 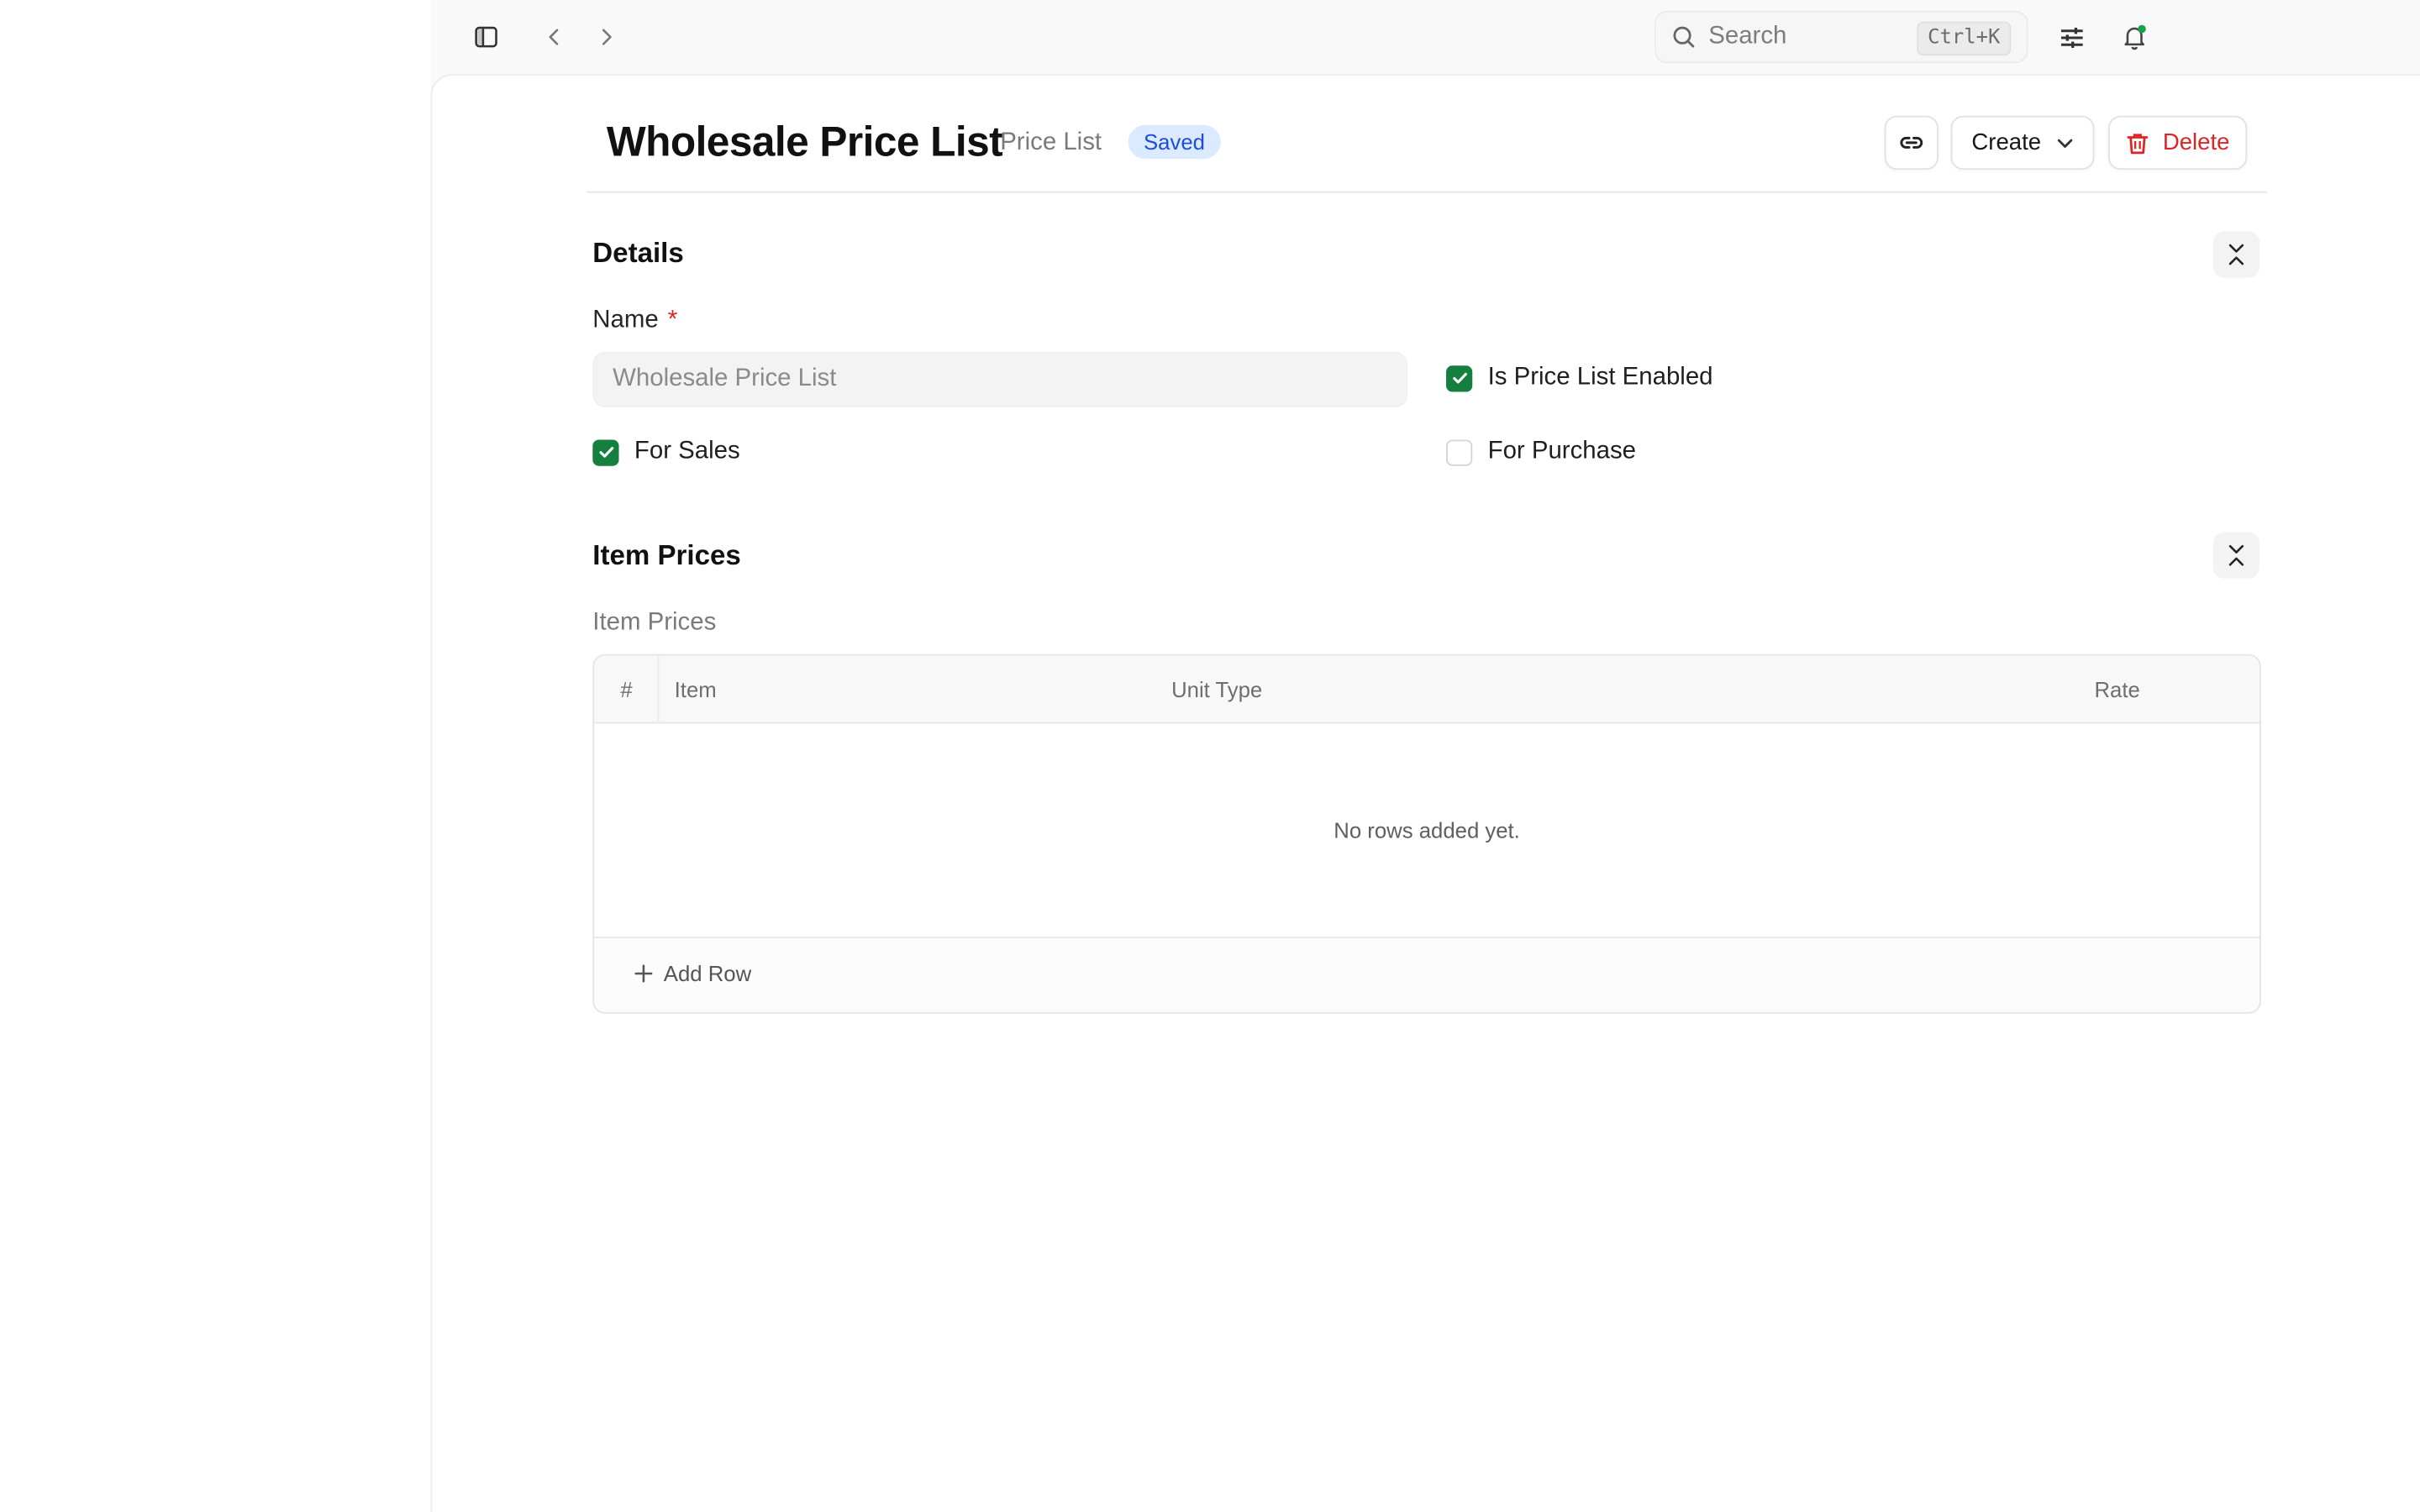 What do you see at coordinates (626, 320) in the screenshot?
I see `name-label-text: Name` at bounding box center [626, 320].